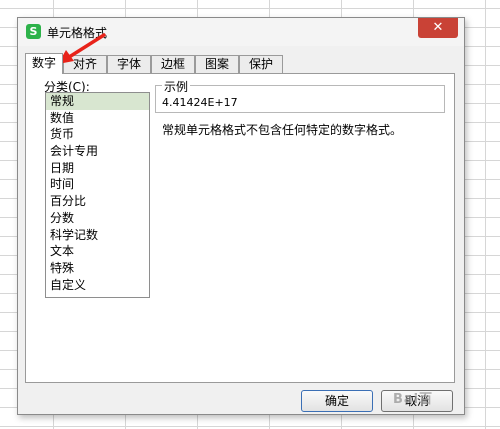  What do you see at coordinates (282, 130) in the screenshot?
I see `format-description: 常规单元格格式不包含任何特定的数字格式。` at bounding box center [282, 130].